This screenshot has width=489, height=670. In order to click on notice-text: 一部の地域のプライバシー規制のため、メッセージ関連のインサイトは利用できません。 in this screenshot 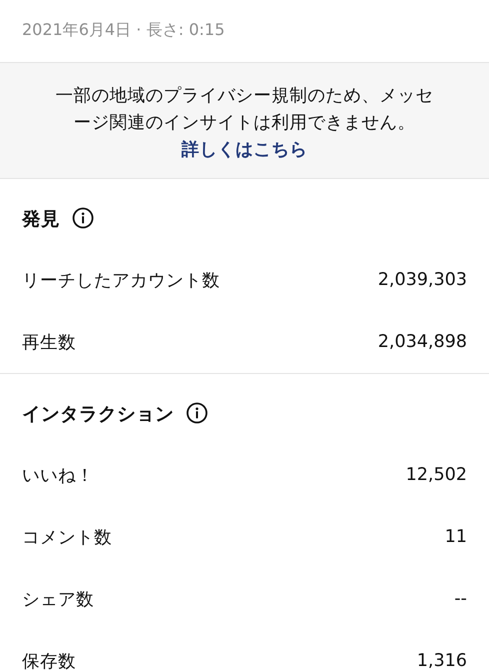, I will do `click(244, 110)`.